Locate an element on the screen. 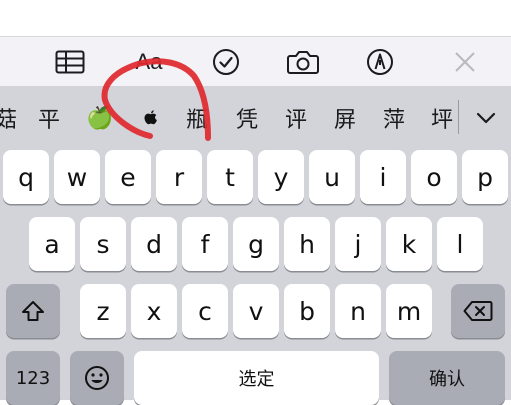 This screenshot has height=405, width=511. delete-backspace-icon is located at coordinates (478, 311).